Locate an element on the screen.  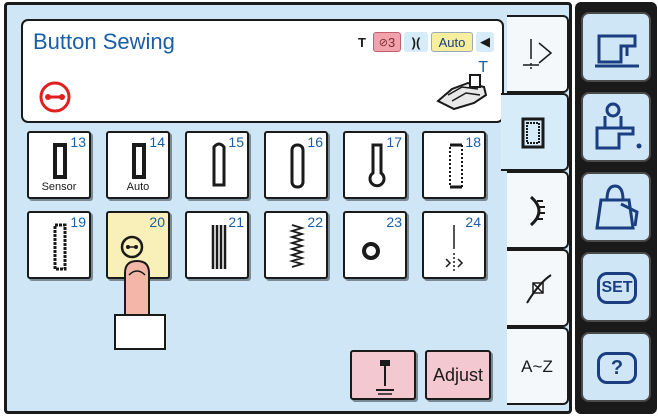
stitch-24: 24 is located at coordinates (454, 245).